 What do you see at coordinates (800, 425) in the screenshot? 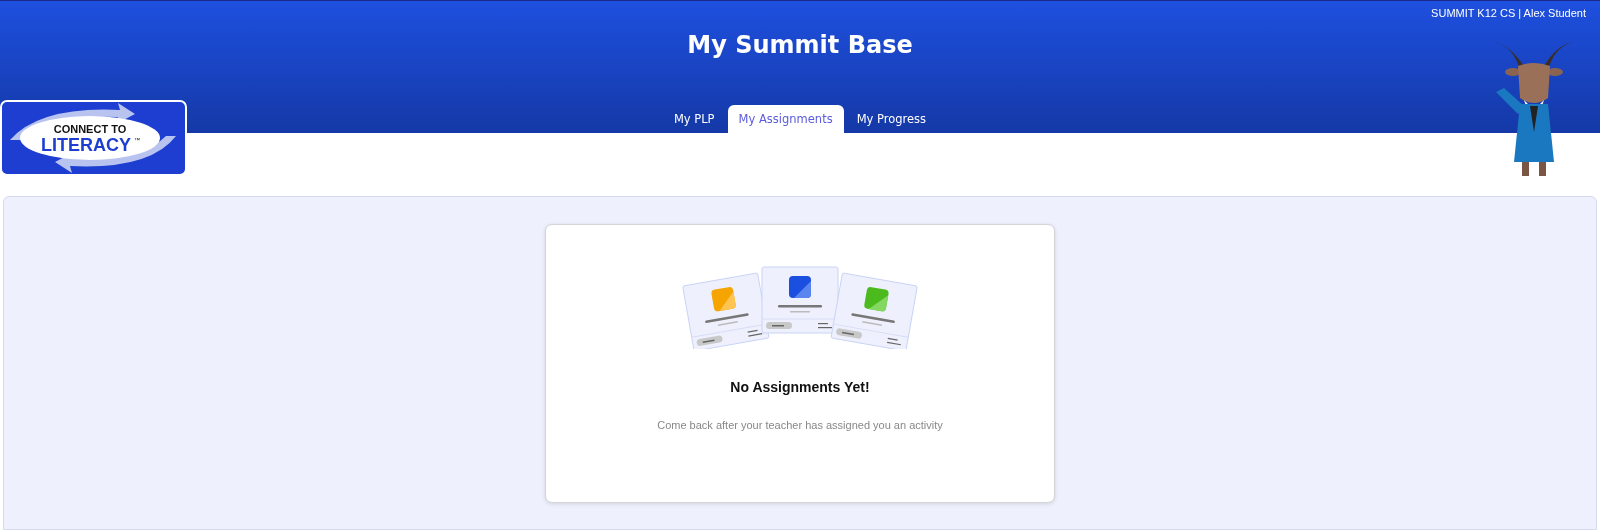
I see `empty-state-message: Come back after your teacher has assigned you an activity` at bounding box center [800, 425].